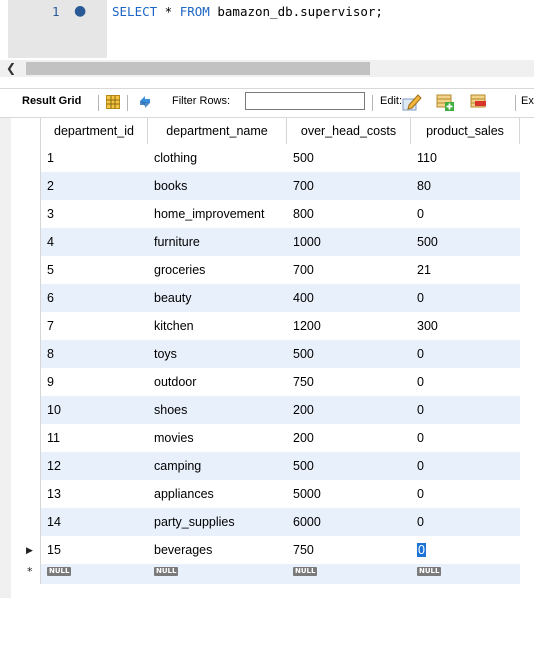 The image size is (534, 661). What do you see at coordinates (260, 550) in the screenshot?
I see `table-row: ▶ 15 beverages 750 0` at bounding box center [260, 550].